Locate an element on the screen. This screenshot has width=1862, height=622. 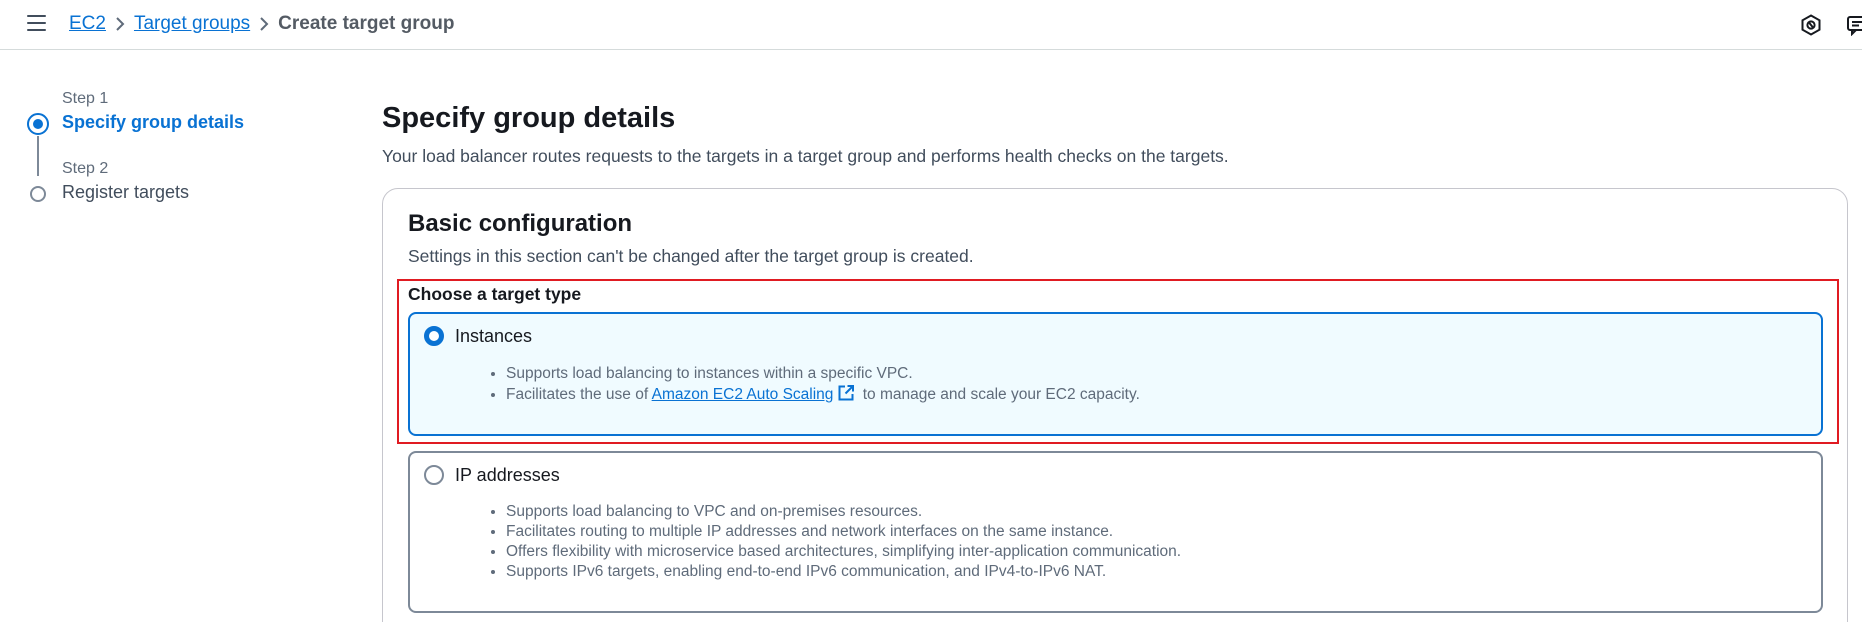
breadcrumb-ec2-link: EC2 is located at coordinates (87, 24).